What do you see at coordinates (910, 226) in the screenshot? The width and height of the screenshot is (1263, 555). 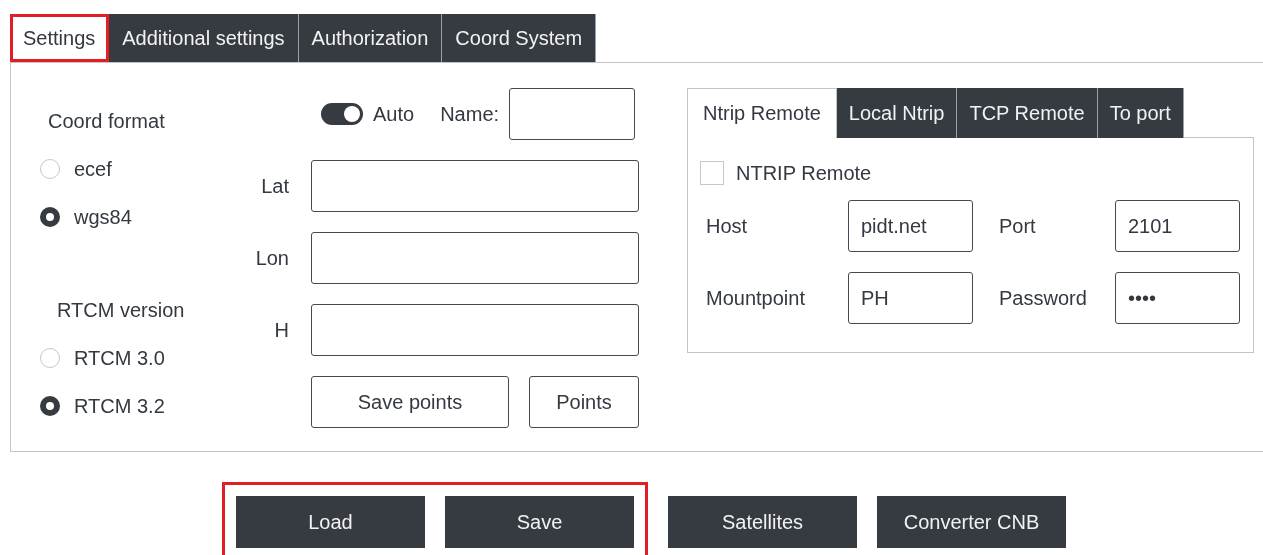 I see `input-field: pidt.net` at bounding box center [910, 226].